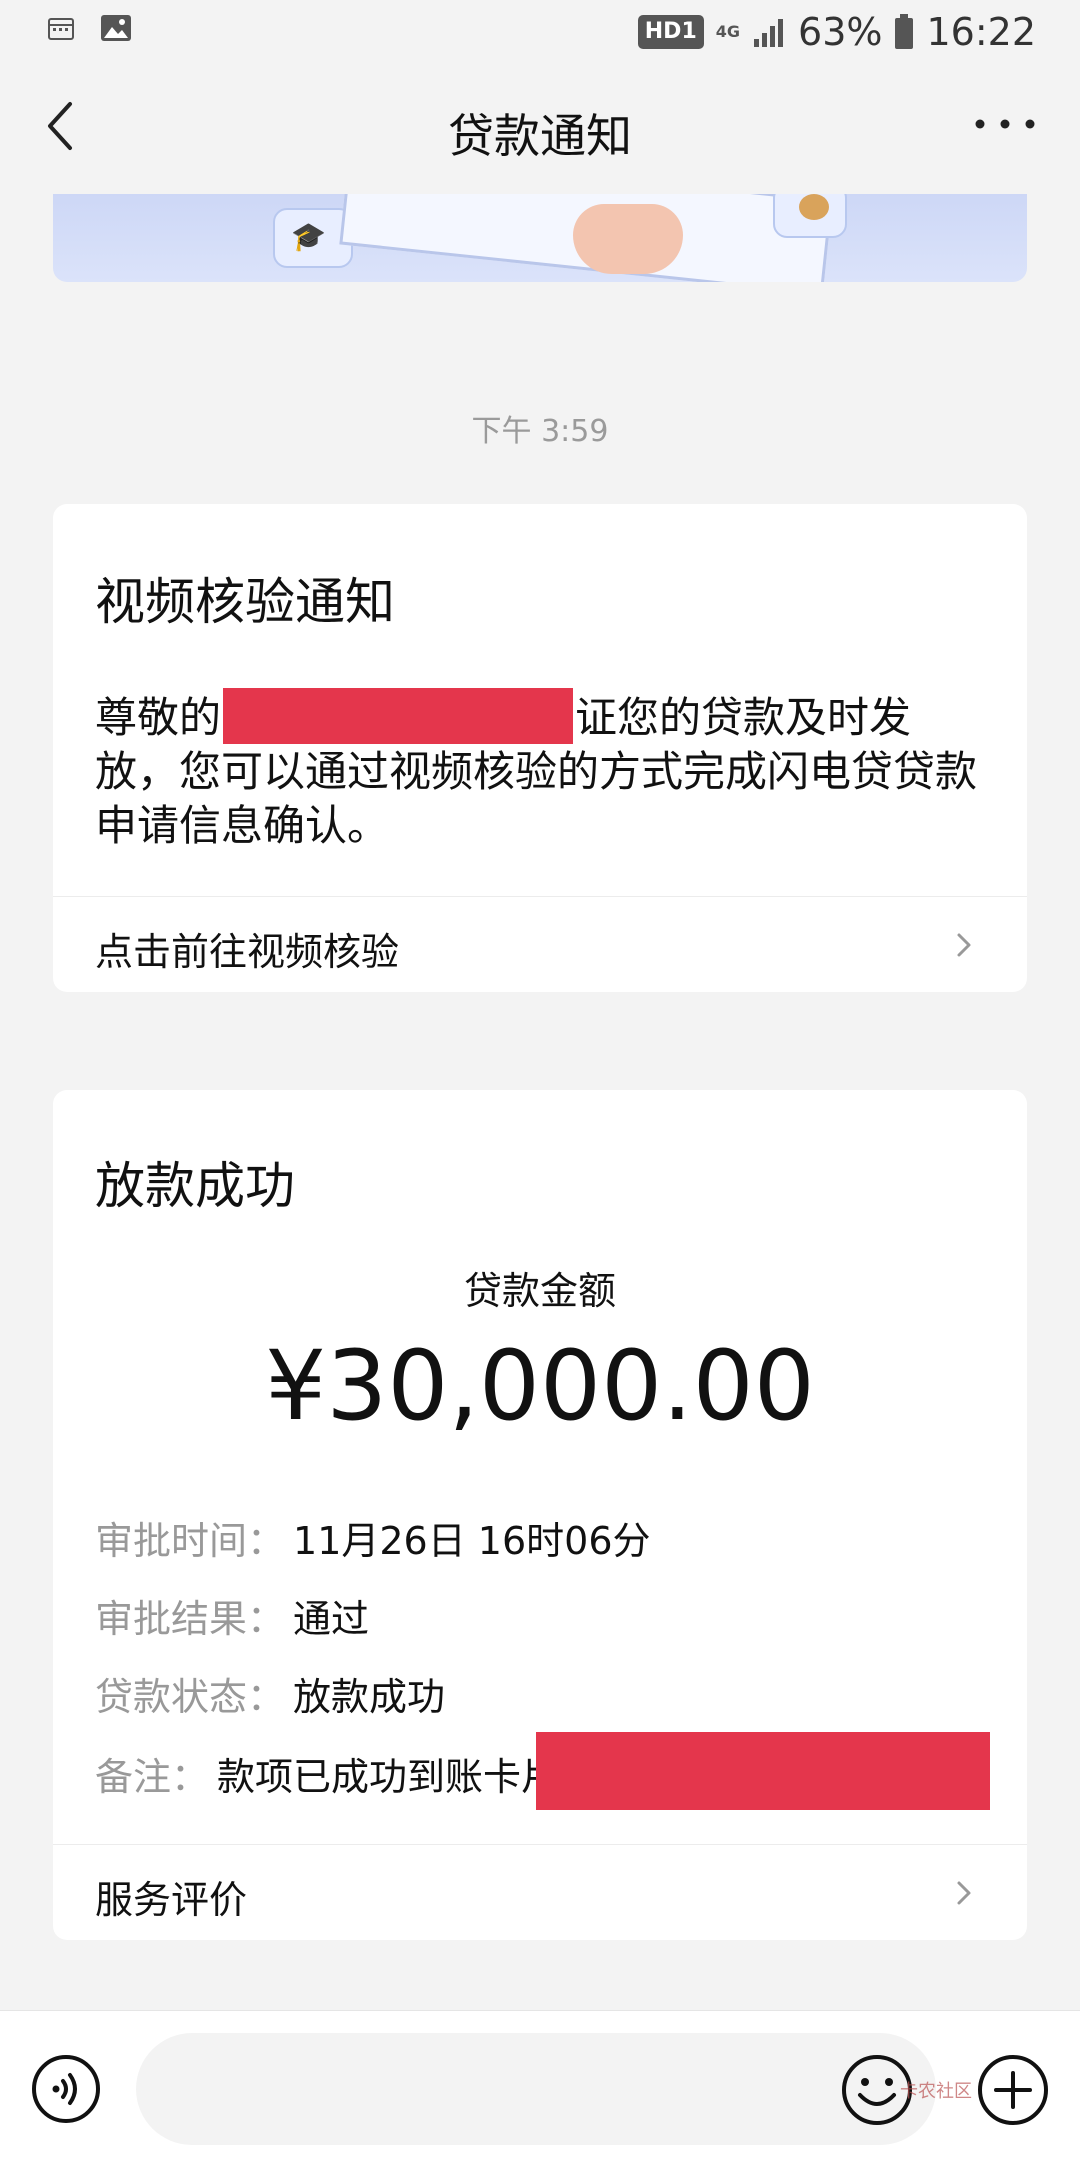  Describe the element at coordinates (472, 1541) in the screenshot. I see `detail-value: 11月26日 16时06分` at that location.